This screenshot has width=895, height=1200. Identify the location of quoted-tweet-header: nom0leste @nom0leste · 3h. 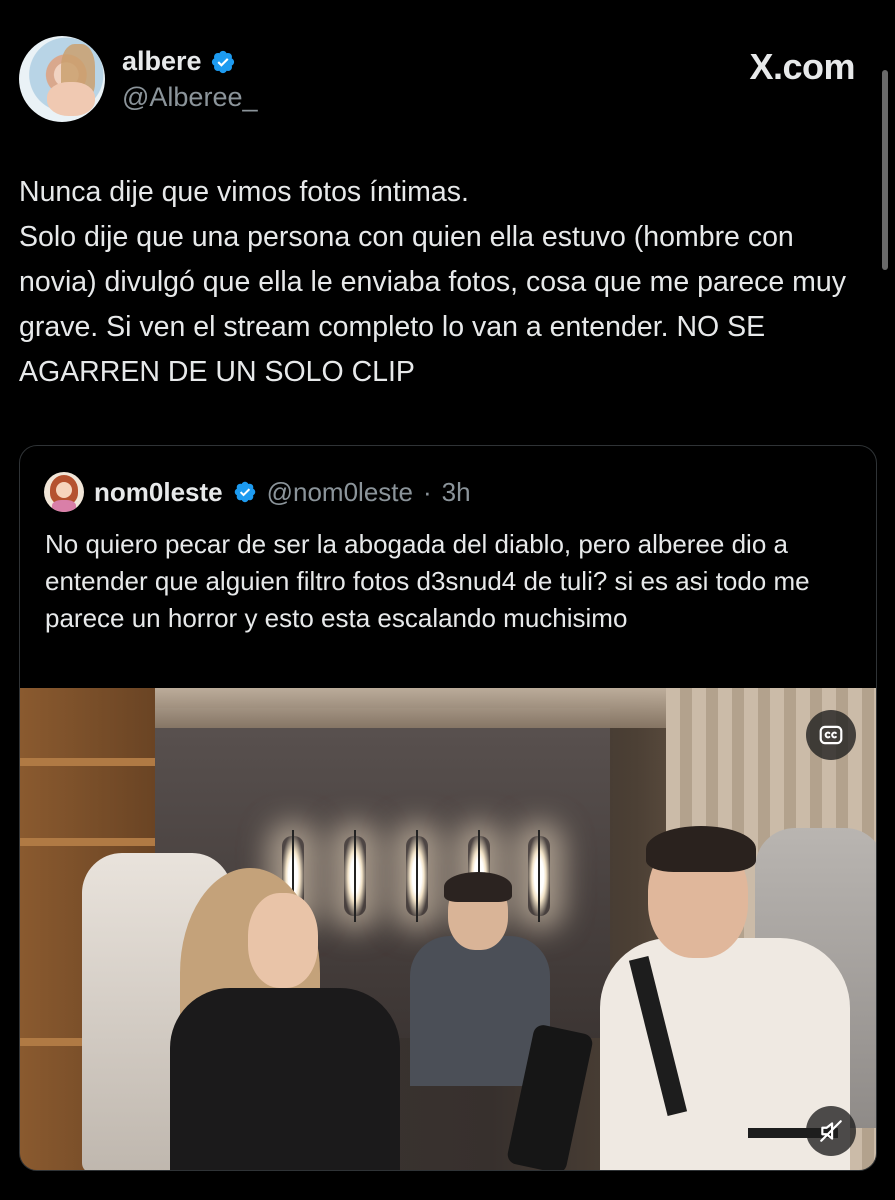
(257, 492).